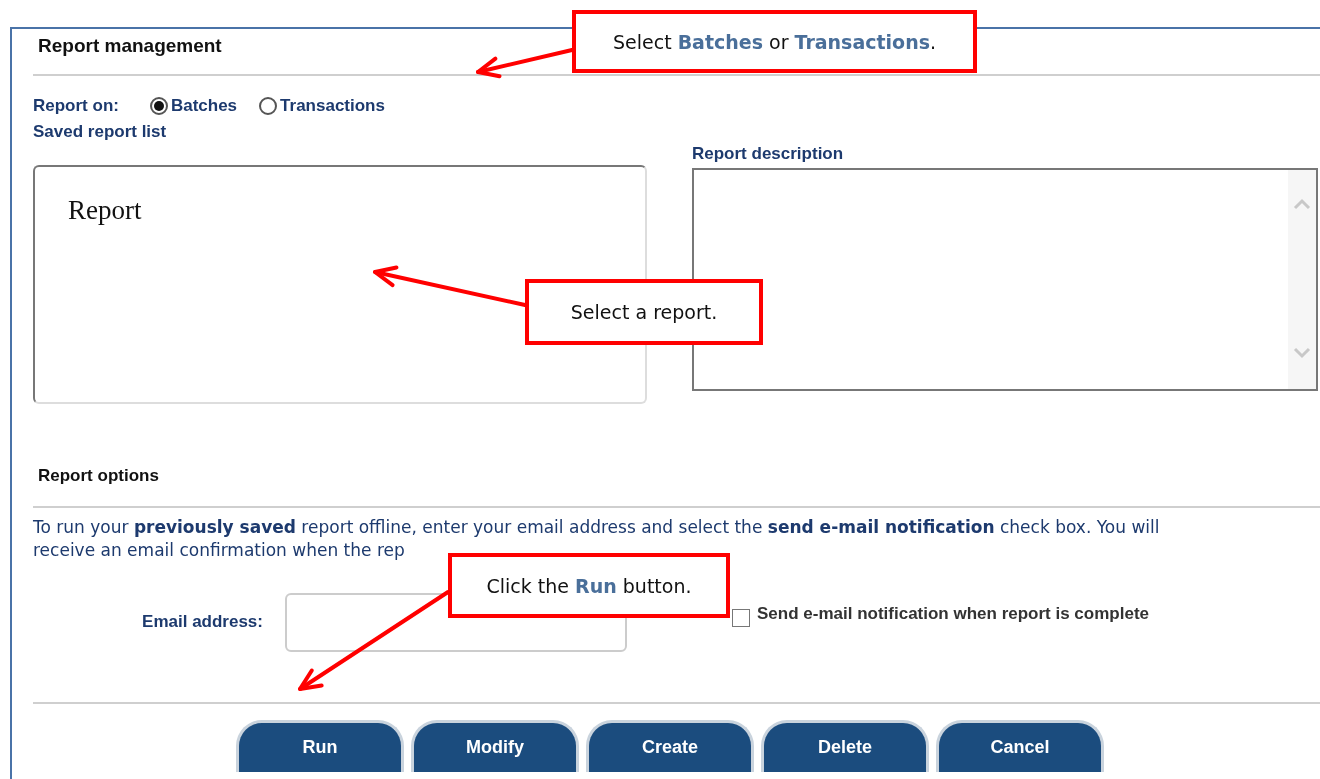 The height and width of the screenshot is (779, 1320). Describe the element at coordinates (100, 132) in the screenshot. I see `field-label: Saved report list` at that location.